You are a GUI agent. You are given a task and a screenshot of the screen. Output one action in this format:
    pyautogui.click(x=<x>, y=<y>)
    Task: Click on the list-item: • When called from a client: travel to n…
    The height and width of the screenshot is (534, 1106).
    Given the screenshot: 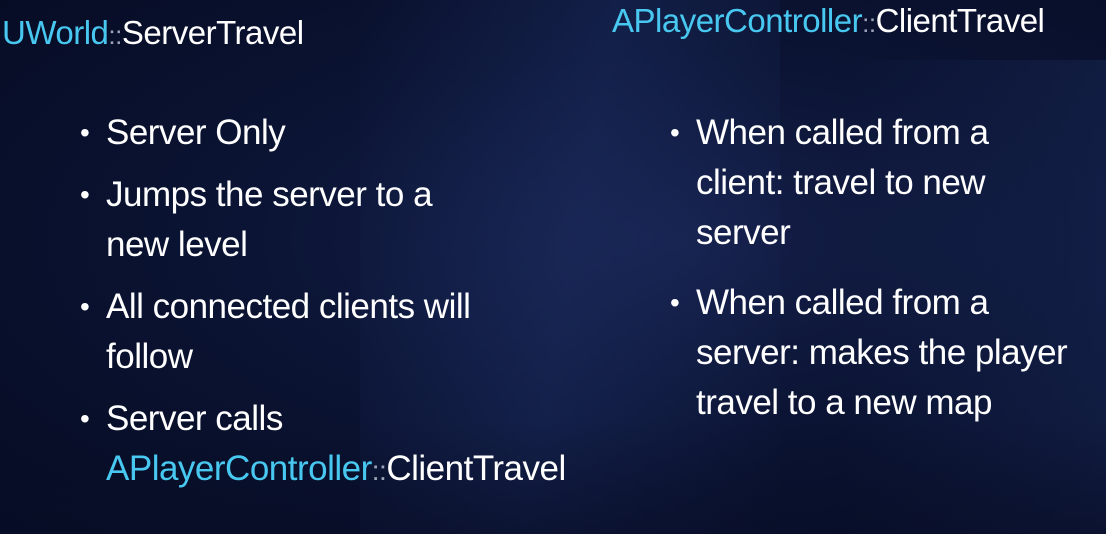 What is the action you would take?
    pyautogui.click(x=848, y=183)
    